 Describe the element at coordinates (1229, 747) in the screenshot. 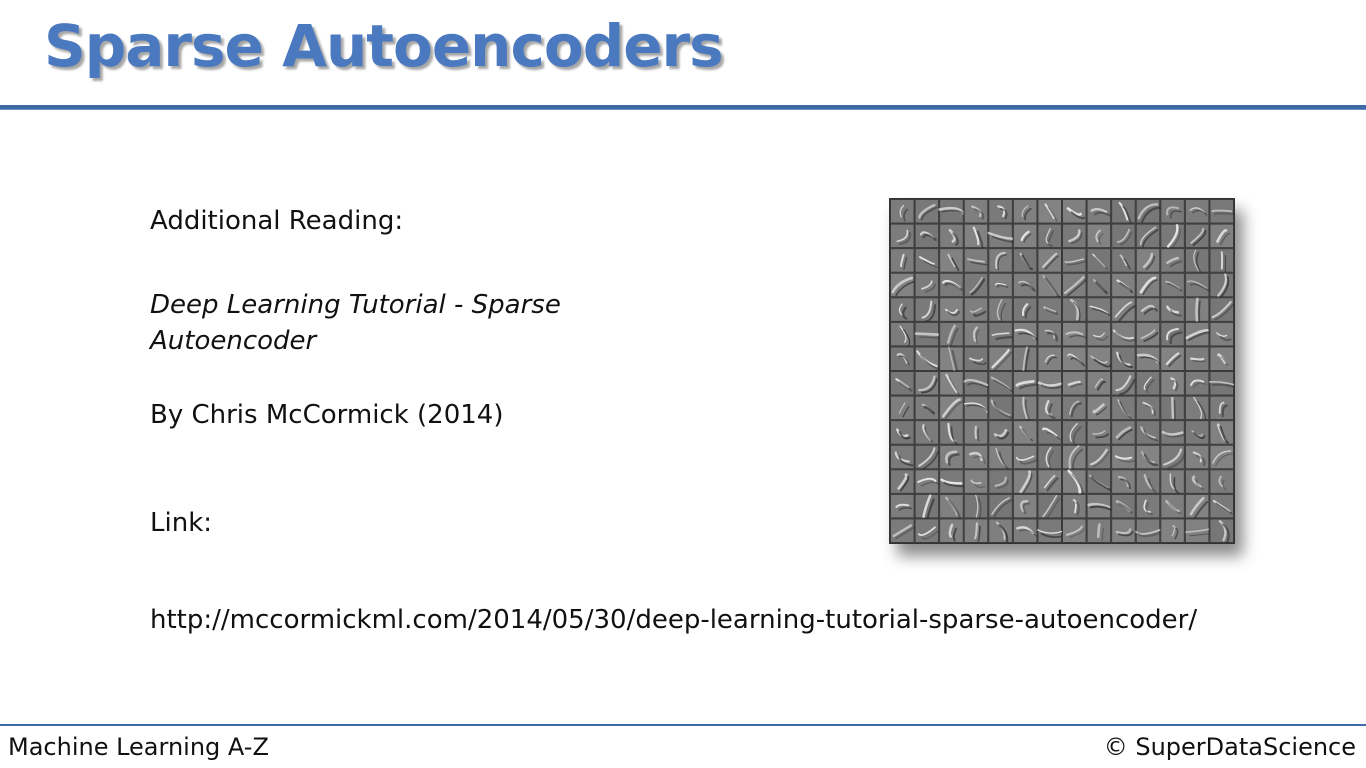

I see `footer-copyright: © SuperDataScience` at that location.